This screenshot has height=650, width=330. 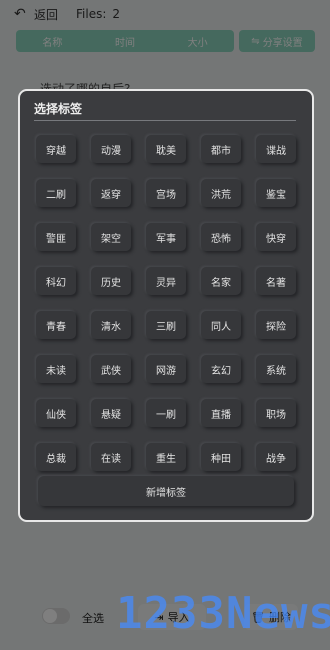 I want to click on tag-button: 耽美, so click(x=166, y=149).